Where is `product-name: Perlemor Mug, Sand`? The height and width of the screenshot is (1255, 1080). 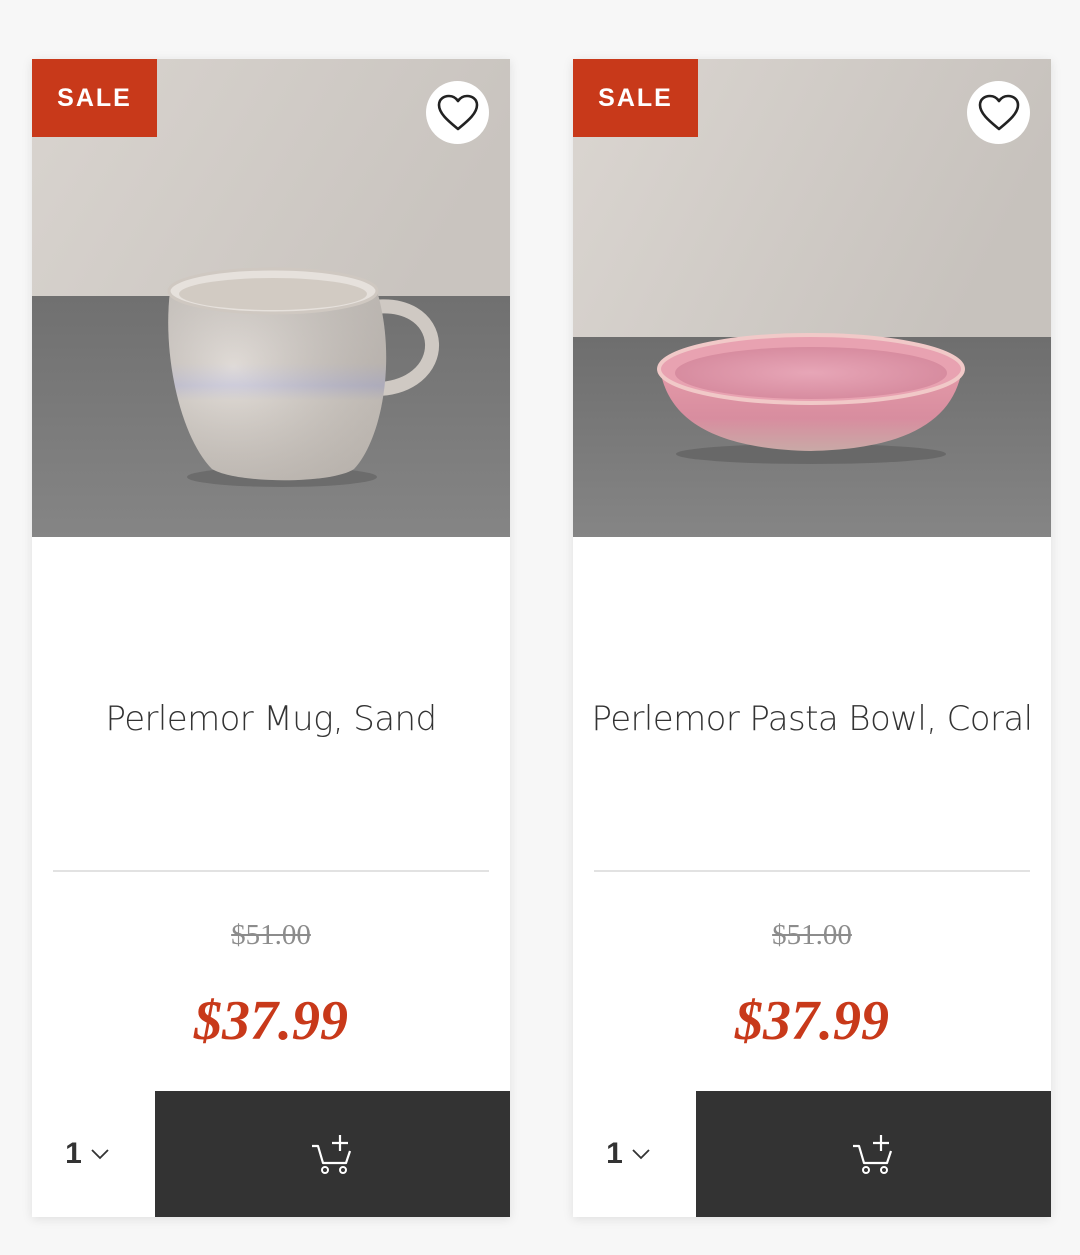
product-name: Perlemor Mug, Sand is located at coordinates (271, 719).